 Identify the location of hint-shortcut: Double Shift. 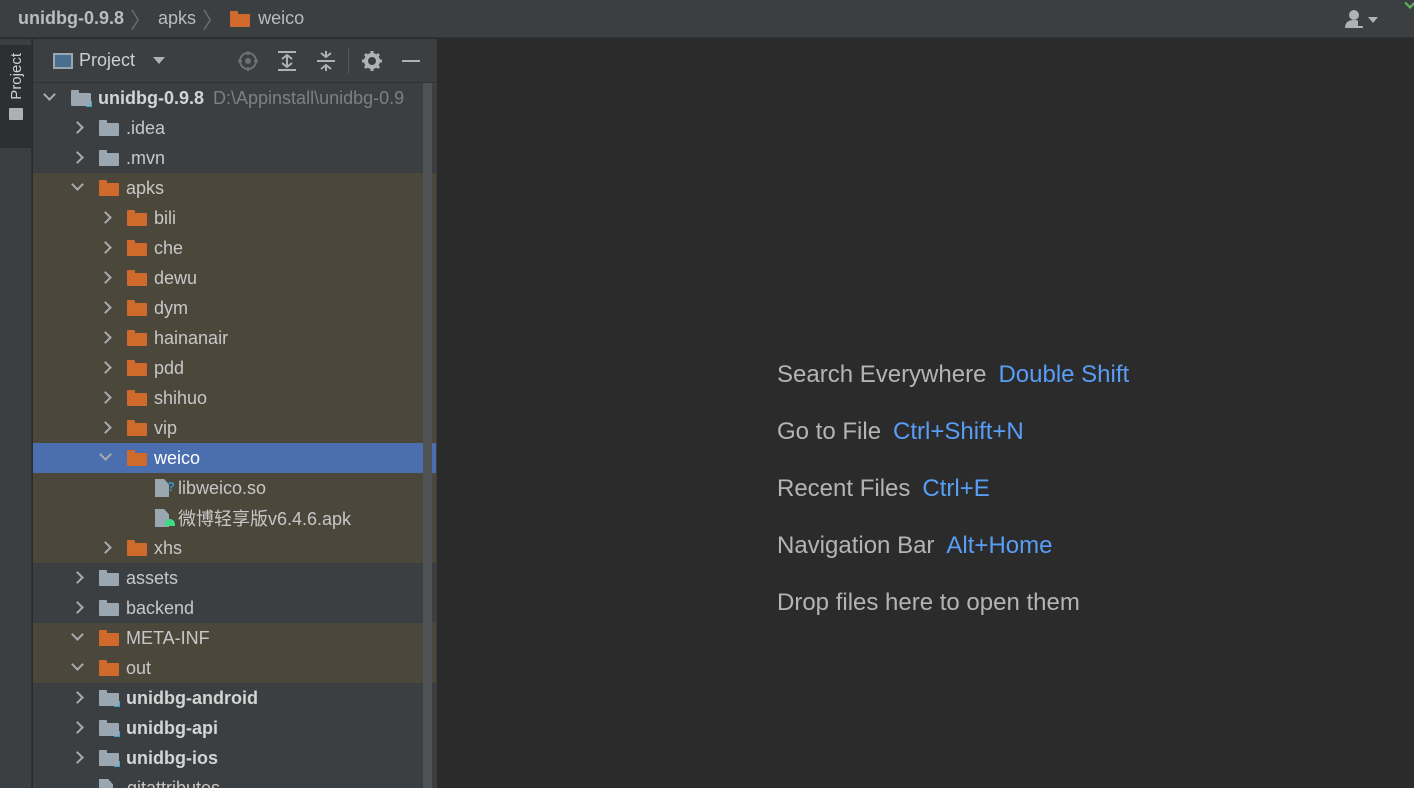
(1063, 374).